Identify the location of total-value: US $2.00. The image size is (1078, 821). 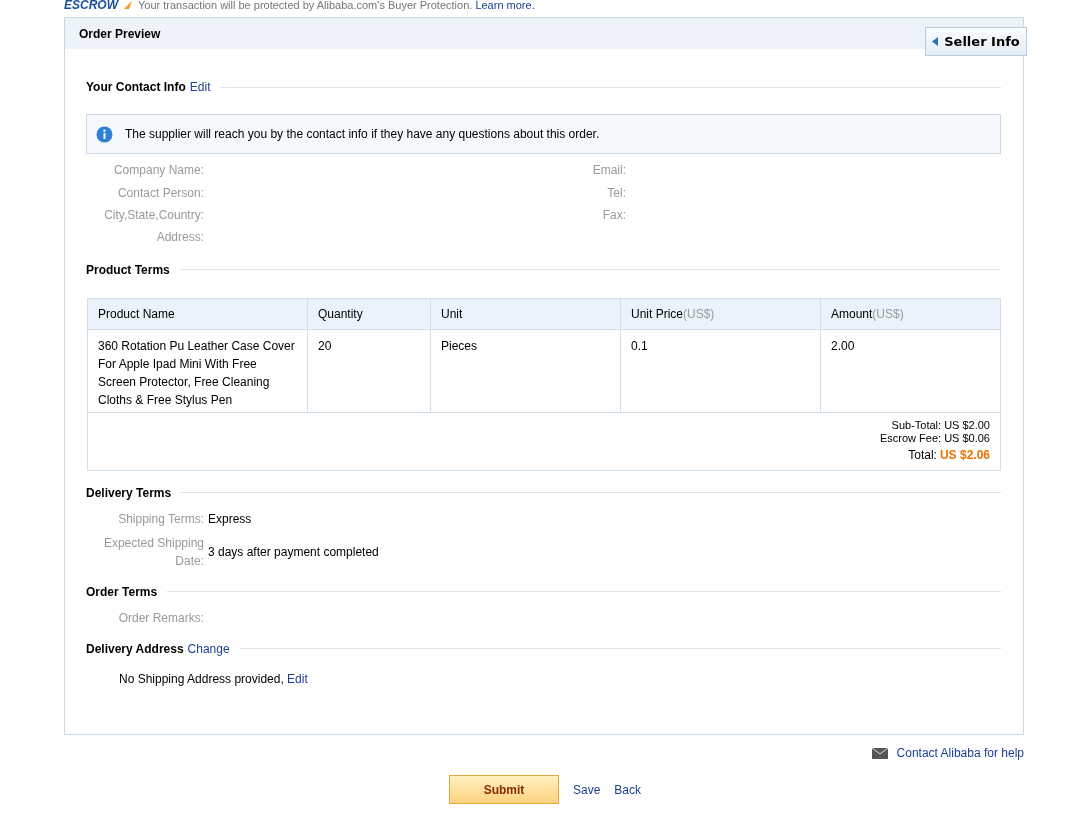
(967, 424).